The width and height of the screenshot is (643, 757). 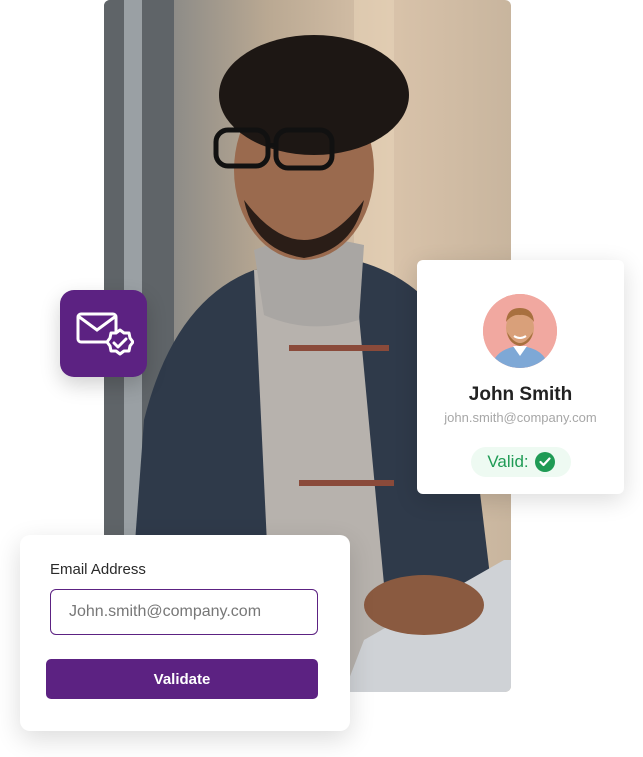 I want to click on email-field, so click(x=184, y=612).